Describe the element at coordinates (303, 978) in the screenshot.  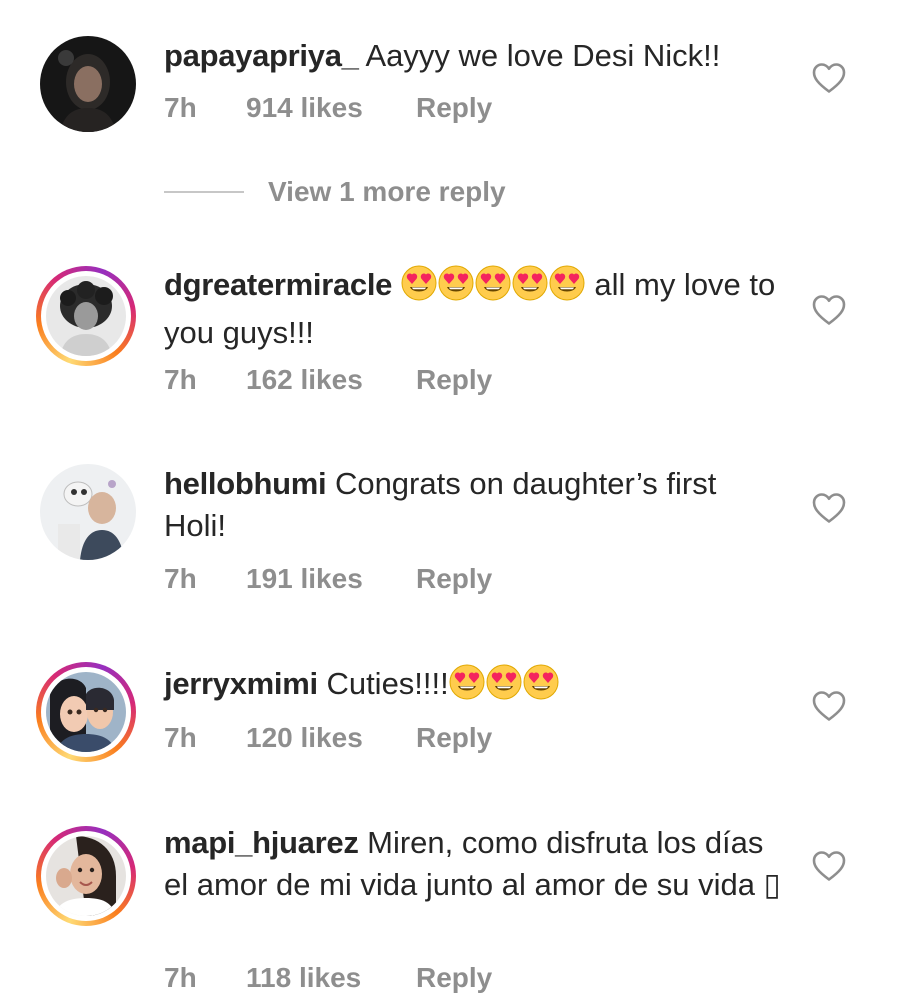
I see `comment-likes: 118 likes` at that location.